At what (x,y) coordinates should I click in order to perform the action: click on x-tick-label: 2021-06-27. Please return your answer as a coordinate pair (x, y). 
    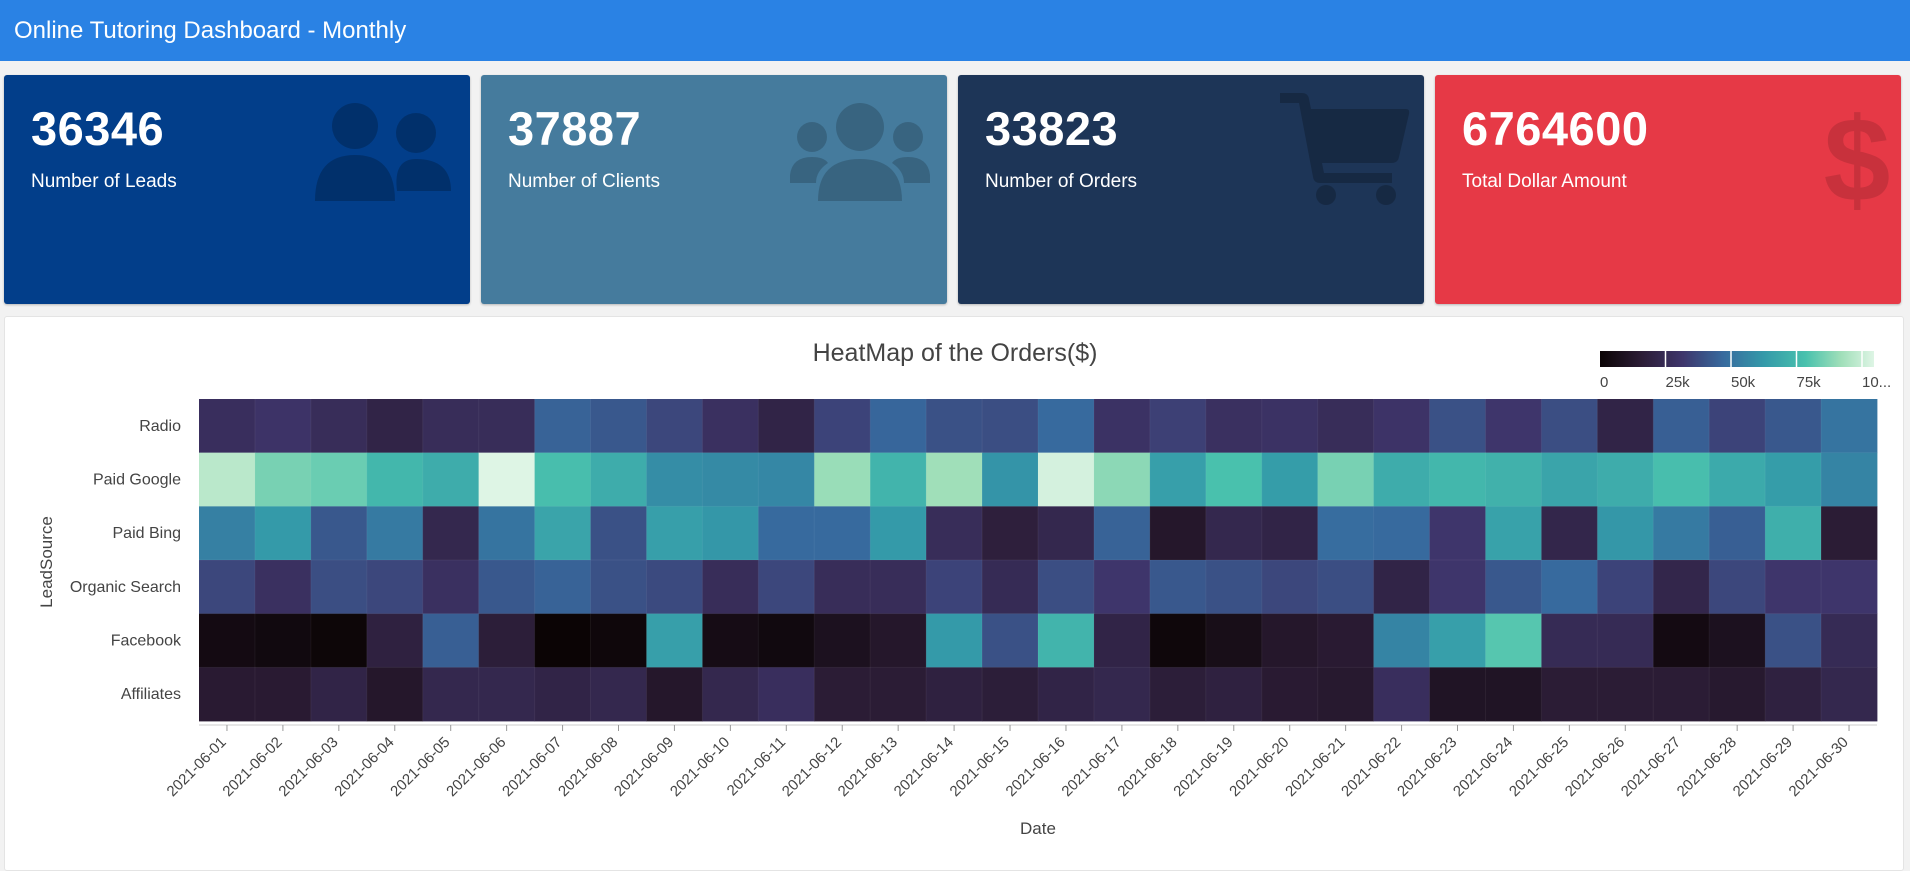
    Looking at the image, I should click on (1651, 767).